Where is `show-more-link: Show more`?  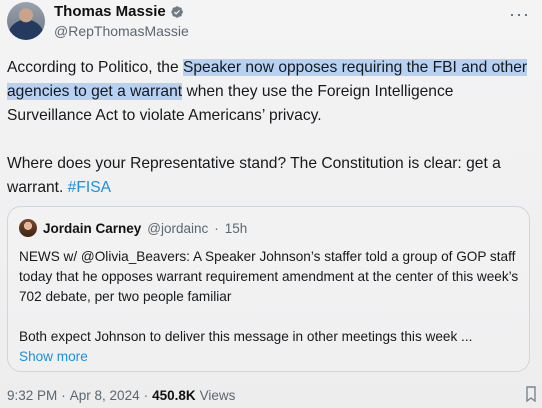
show-more-link: Show more is located at coordinates (53, 356).